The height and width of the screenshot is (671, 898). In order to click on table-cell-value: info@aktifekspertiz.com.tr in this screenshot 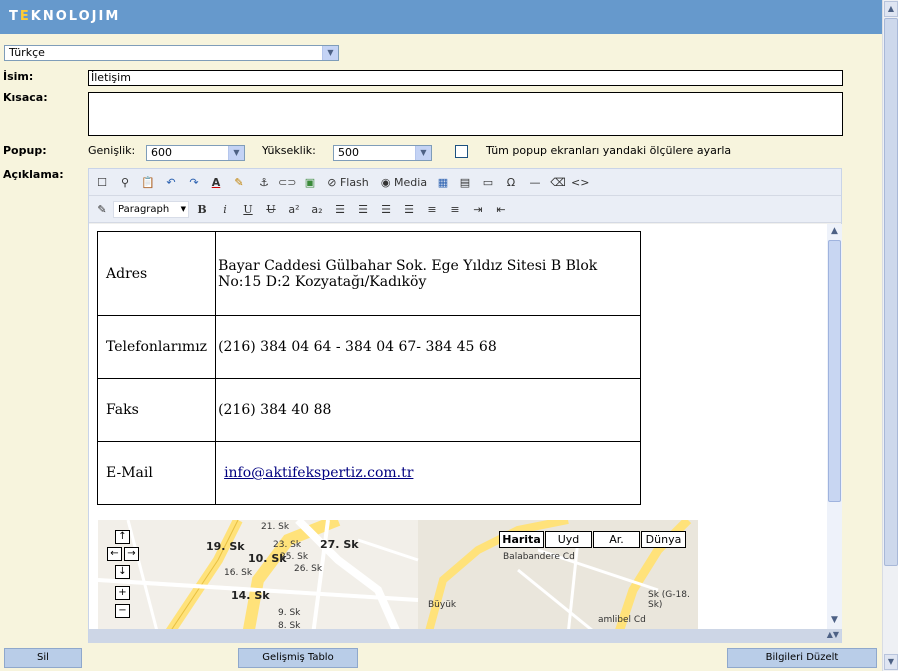, I will do `click(428, 473)`.